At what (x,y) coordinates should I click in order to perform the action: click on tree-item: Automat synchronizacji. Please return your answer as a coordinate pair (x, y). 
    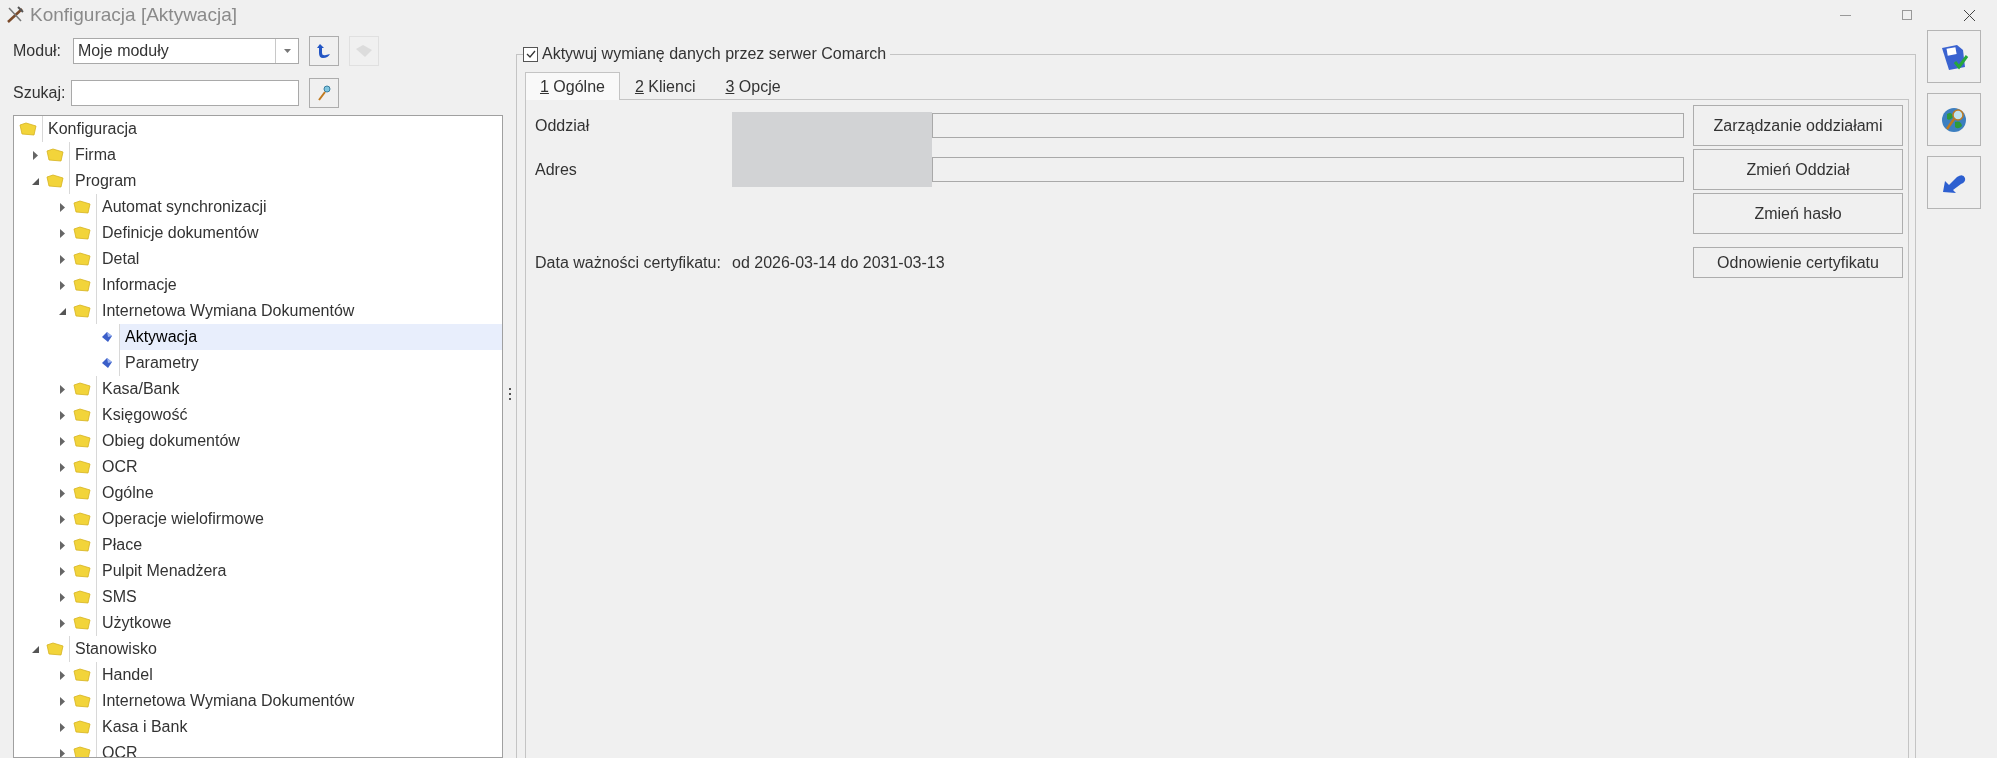
    Looking at the image, I should click on (299, 207).